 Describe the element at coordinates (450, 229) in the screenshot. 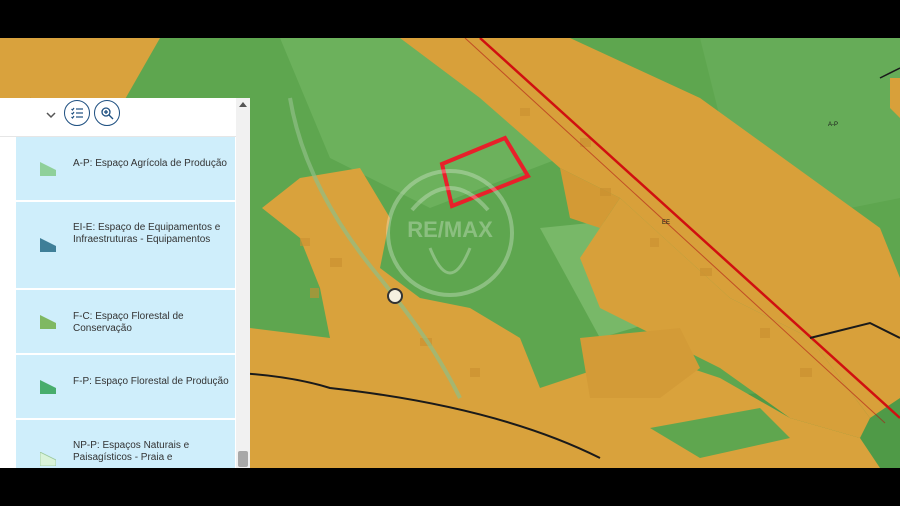

I see `svg-text: RE/MAX` at that location.